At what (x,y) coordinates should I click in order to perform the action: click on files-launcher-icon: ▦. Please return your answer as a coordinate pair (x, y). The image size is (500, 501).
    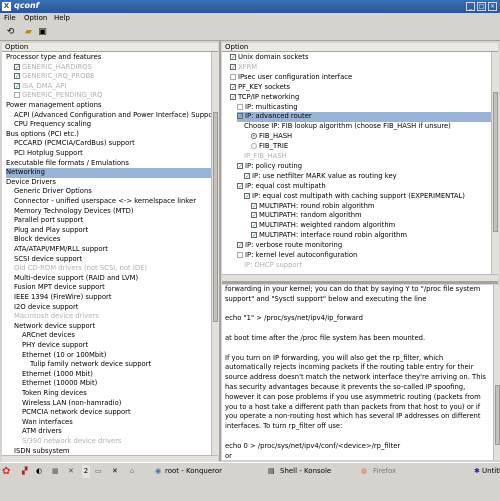
    Looking at the image, I should click on (55, 471).